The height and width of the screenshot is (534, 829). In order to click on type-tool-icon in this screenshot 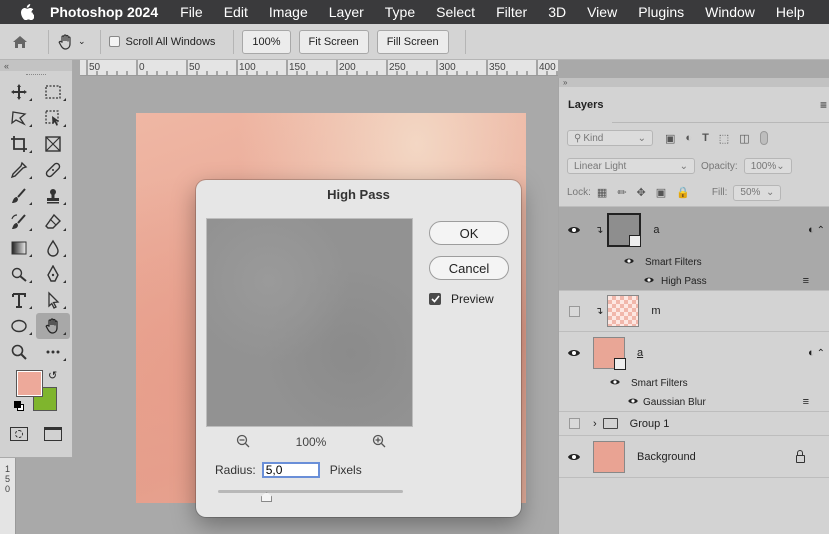, I will do `click(19, 300)`.